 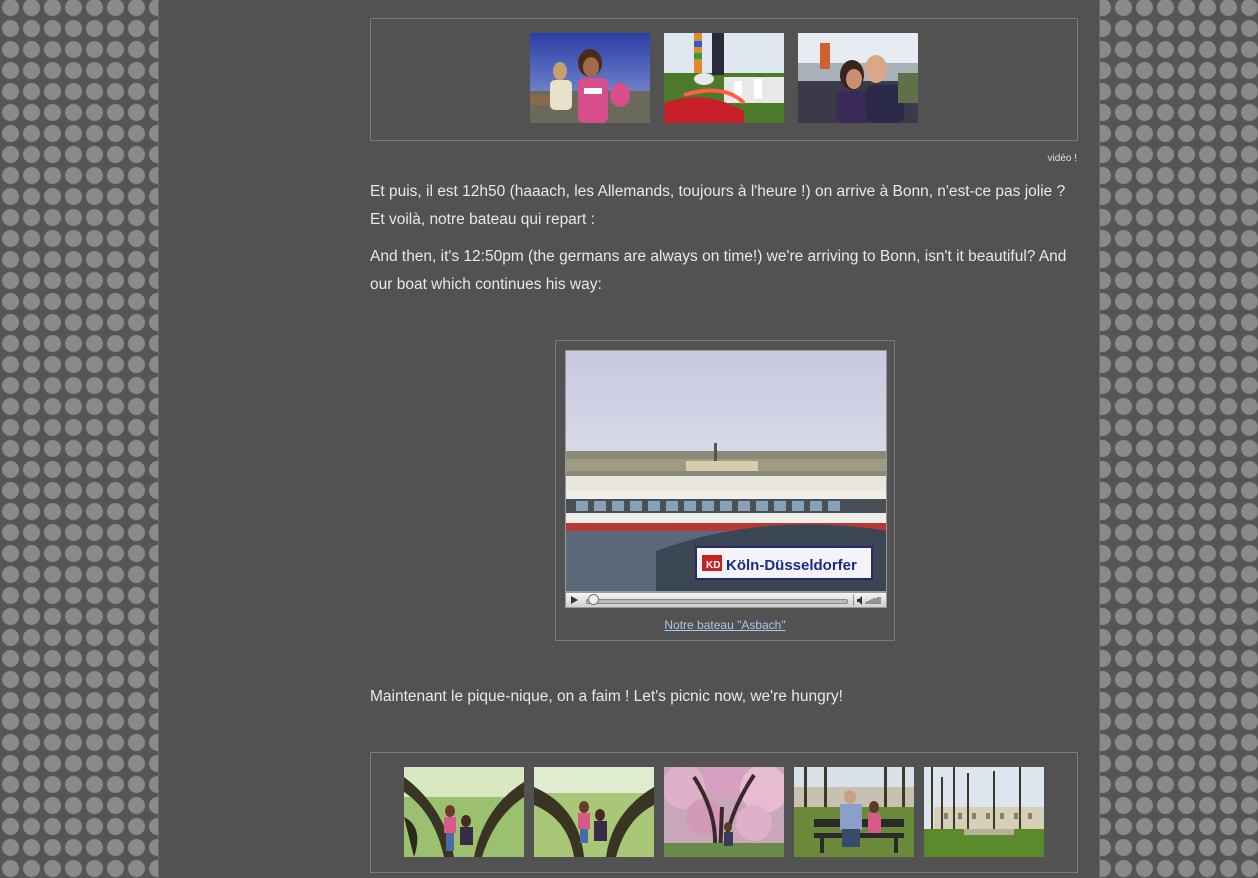 I want to click on thumbnail-couple-kiss, so click(x=858, y=78).